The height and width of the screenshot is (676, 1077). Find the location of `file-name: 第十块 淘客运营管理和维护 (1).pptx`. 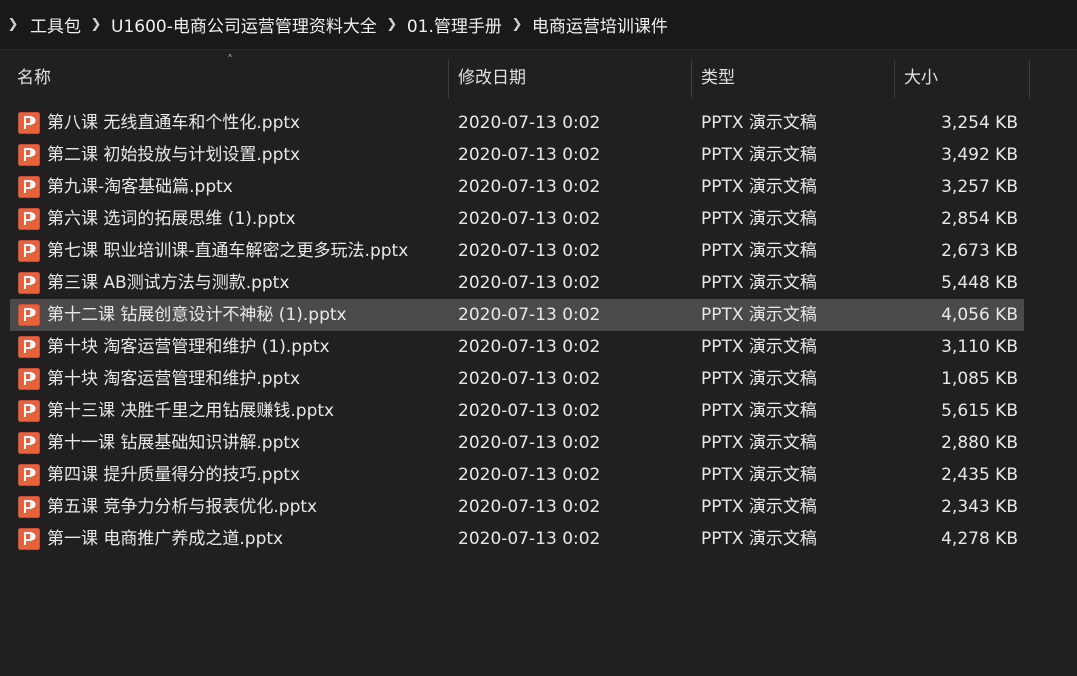

file-name: 第十块 淘客运营管理和维护 (1).pptx is located at coordinates (188, 347).